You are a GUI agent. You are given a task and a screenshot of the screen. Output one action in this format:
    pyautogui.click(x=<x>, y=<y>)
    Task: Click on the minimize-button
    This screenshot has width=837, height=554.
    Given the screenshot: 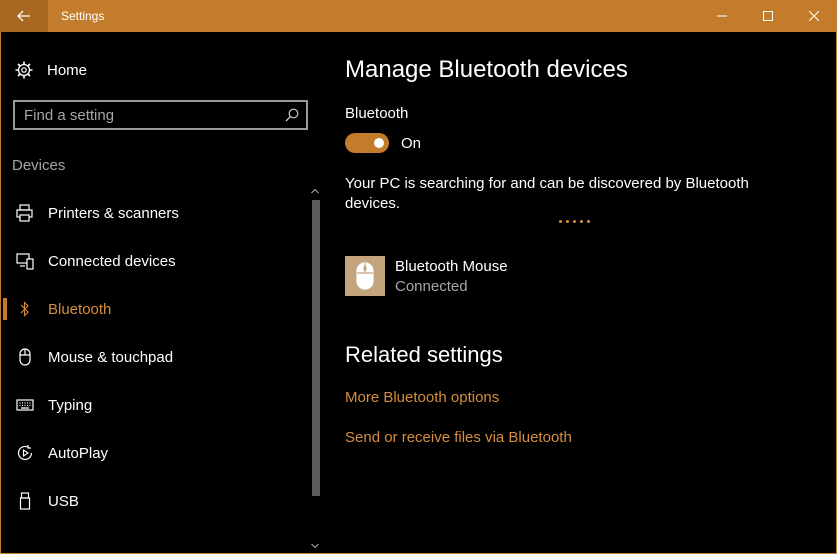 What is the action you would take?
    pyautogui.click(x=722, y=16)
    